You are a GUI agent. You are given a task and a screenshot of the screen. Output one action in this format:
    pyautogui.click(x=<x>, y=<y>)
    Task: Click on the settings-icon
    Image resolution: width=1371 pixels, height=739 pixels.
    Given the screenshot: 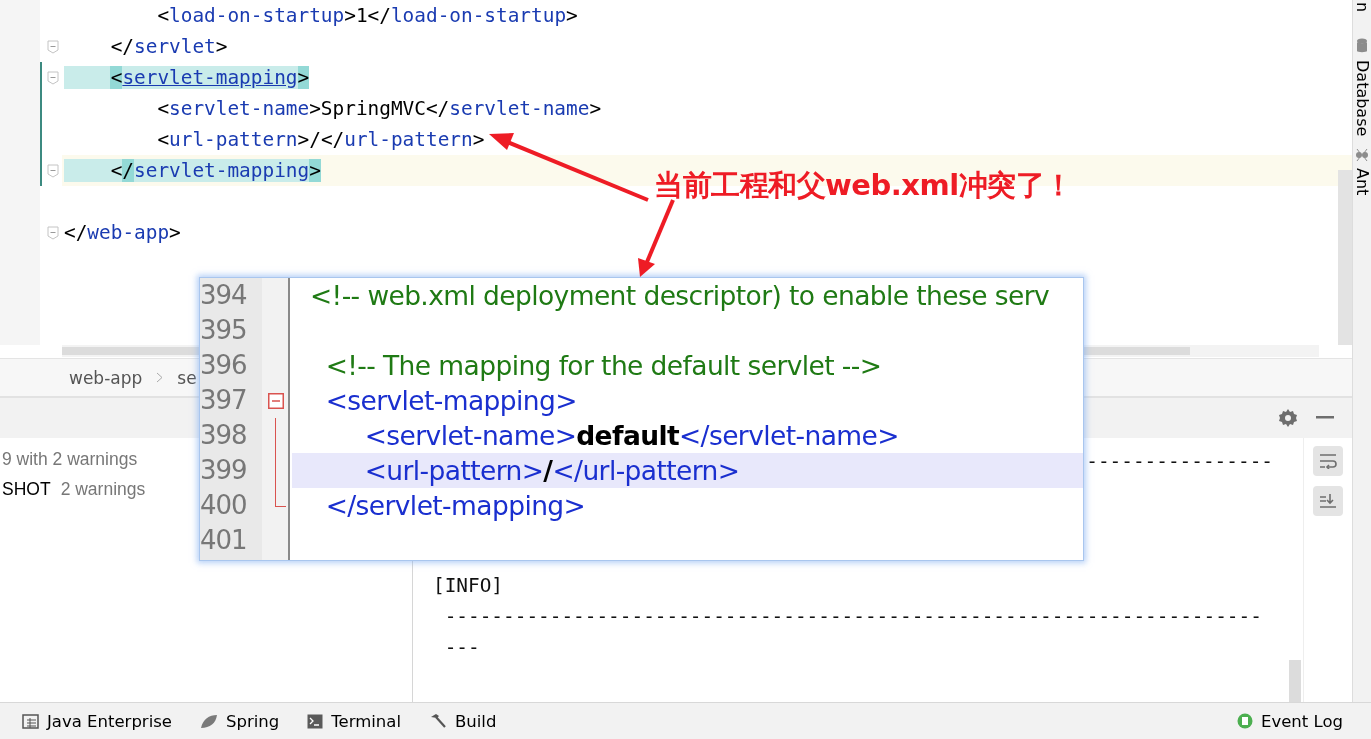 What is the action you would take?
    pyautogui.click(x=1288, y=418)
    